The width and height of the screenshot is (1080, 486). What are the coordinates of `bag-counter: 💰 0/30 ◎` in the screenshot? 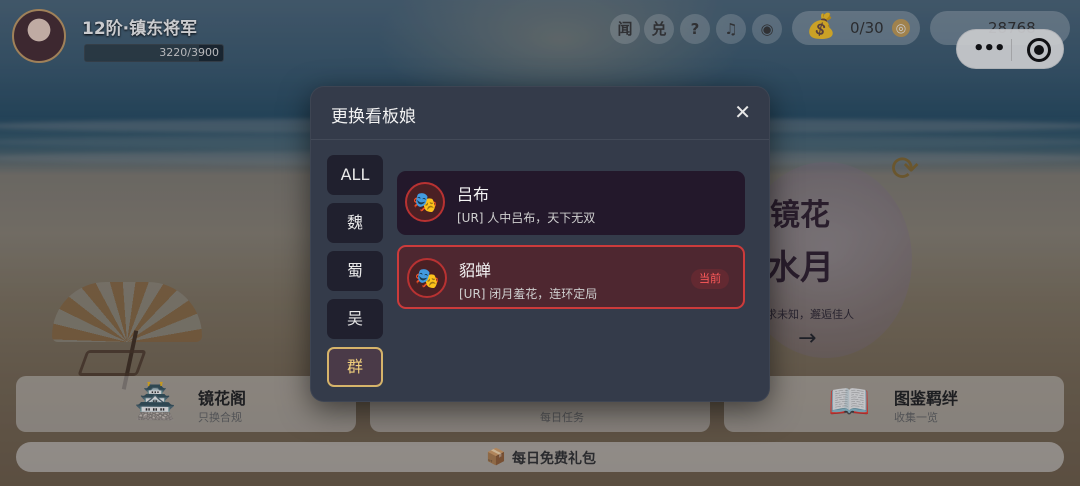 It's located at (856, 28).